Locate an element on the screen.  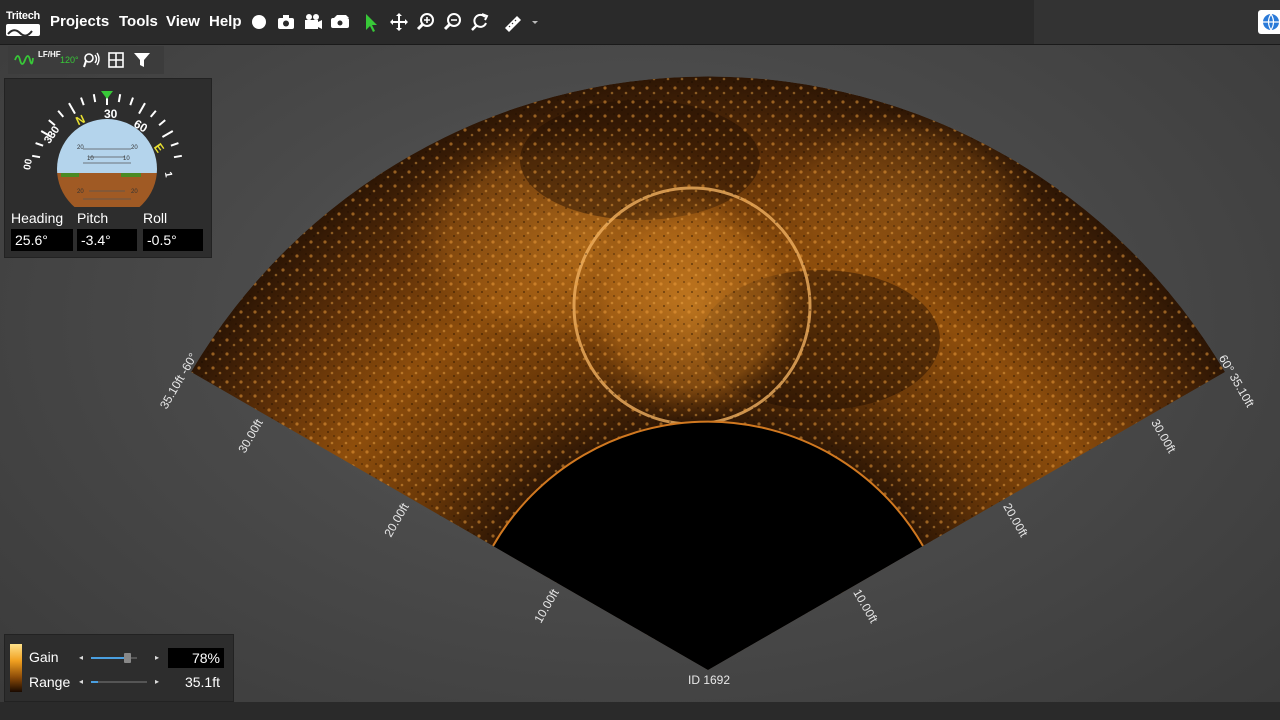
heading-value: 25.6° is located at coordinates (42, 240).